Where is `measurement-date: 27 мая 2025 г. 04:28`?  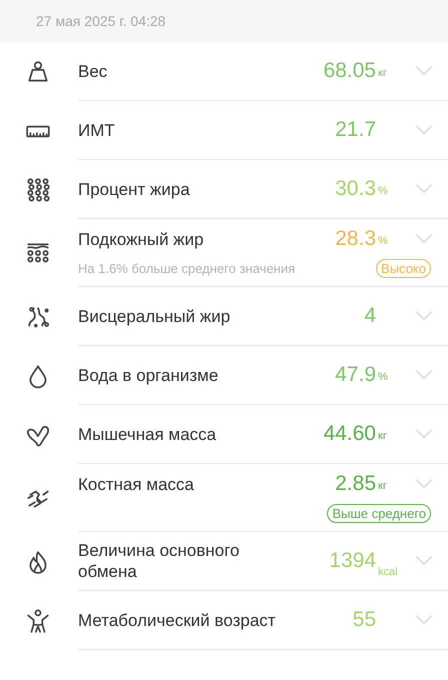 measurement-date: 27 мая 2025 г. 04:28 is located at coordinates (101, 21).